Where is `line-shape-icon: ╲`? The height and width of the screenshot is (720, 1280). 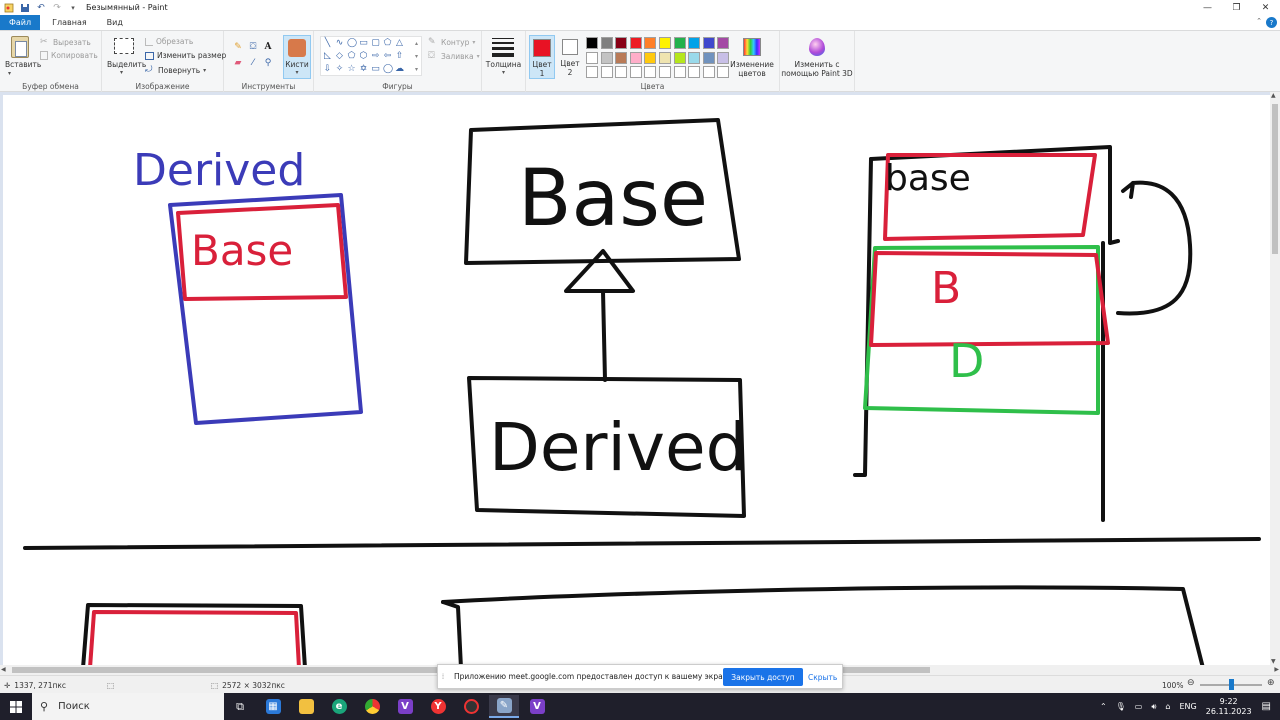 line-shape-icon: ╲ is located at coordinates (327, 43).